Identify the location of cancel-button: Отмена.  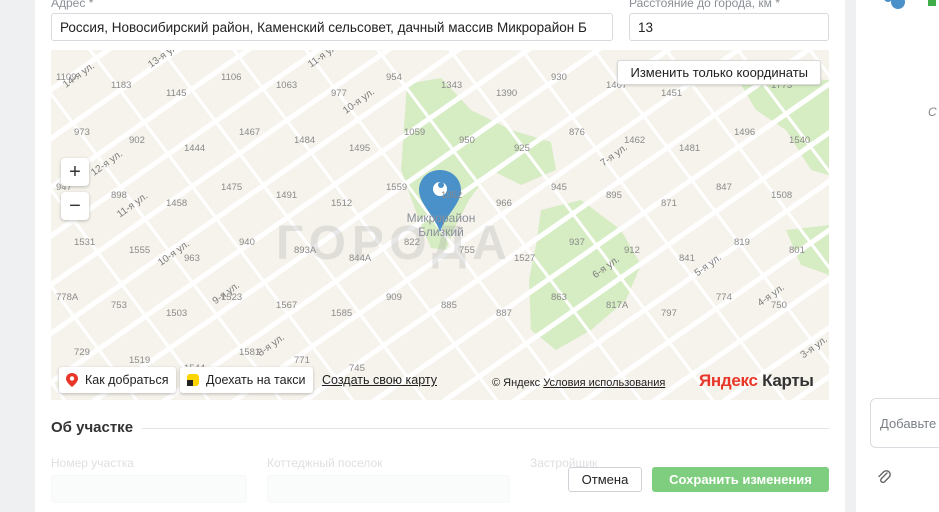
(605, 479).